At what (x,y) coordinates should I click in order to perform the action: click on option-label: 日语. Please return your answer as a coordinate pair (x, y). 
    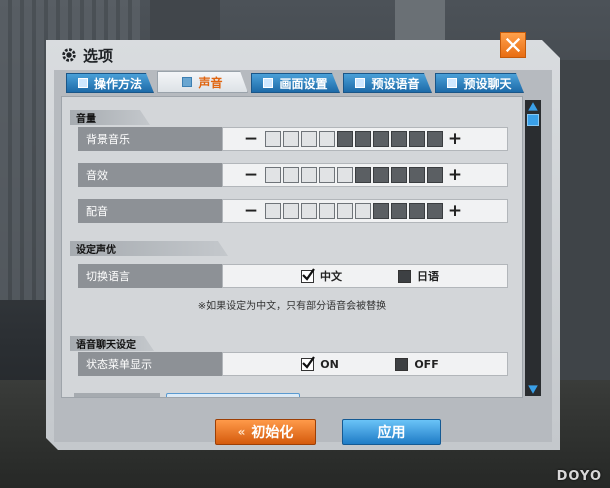
    Looking at the image, I should click on (428, 276).